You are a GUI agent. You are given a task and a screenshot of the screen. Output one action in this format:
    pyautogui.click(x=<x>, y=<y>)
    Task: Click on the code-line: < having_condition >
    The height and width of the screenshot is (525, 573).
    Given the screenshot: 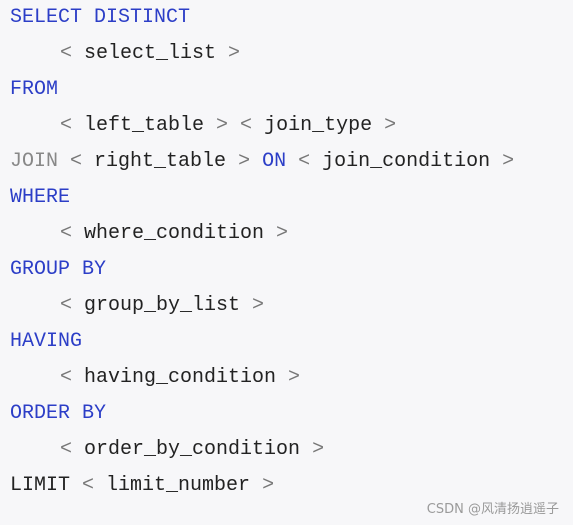 What is the action you would take?
    pyautogui.click(x=286, y=378)
    